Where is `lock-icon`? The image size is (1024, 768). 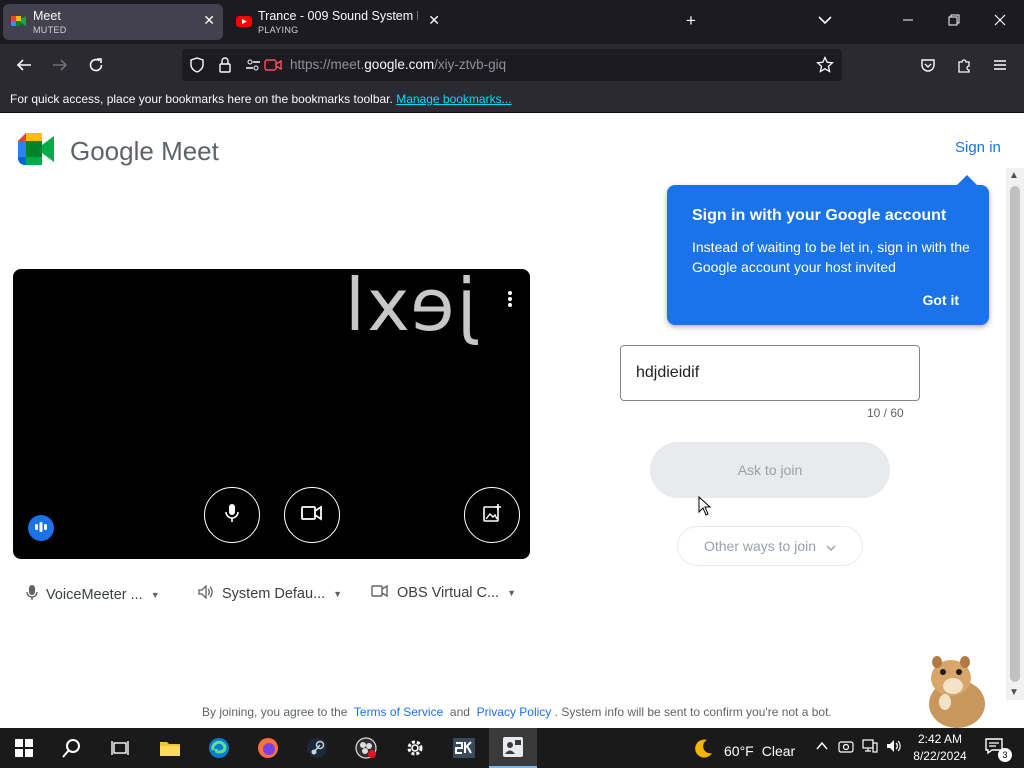
lock-icon is located at coordinates (225, 65).